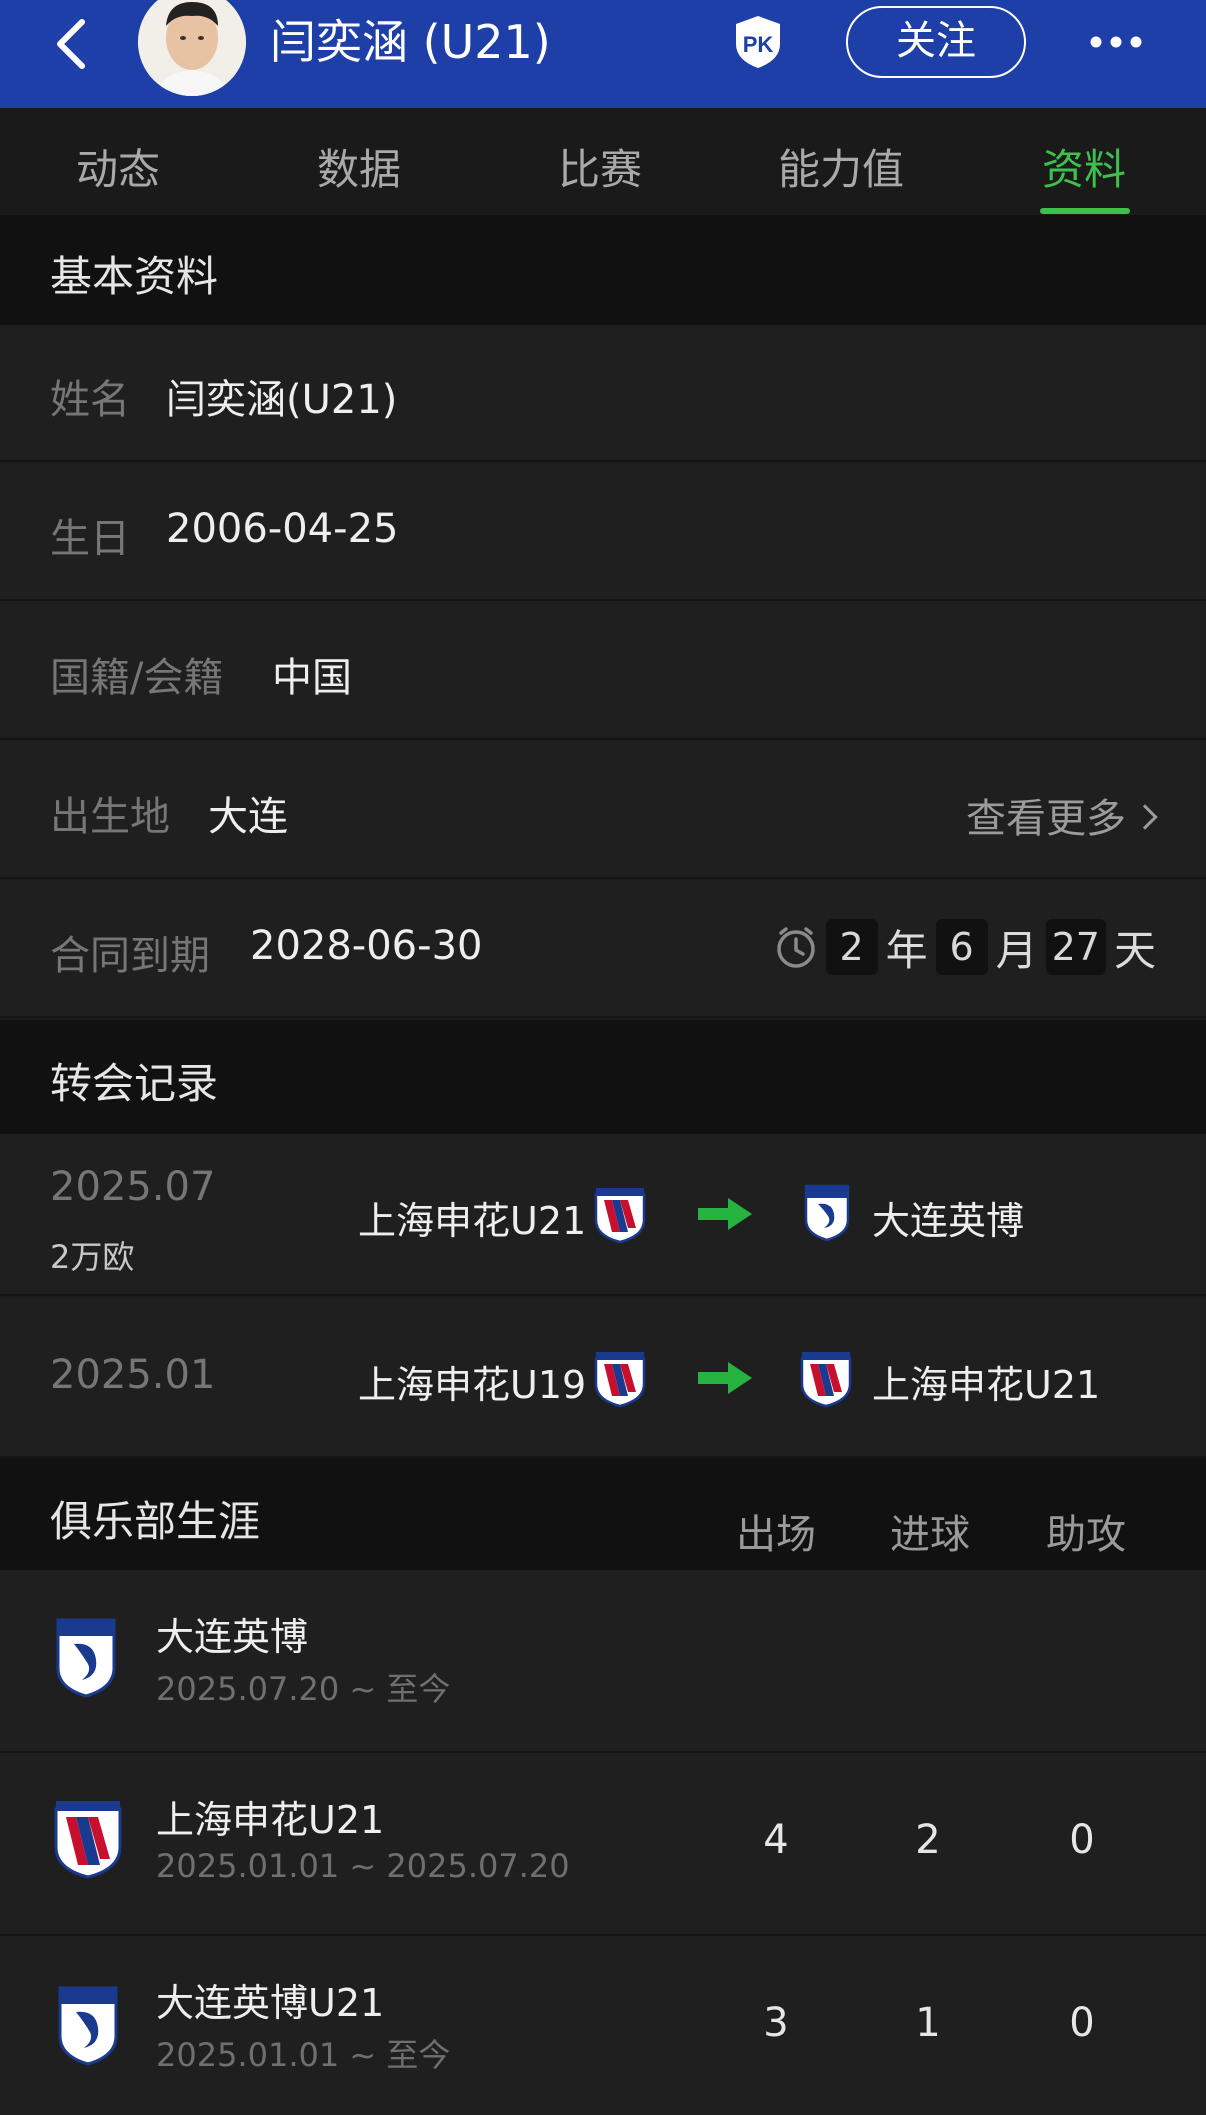 The width and height of the screenshot is (1206, 2115). I want to click on contract-value: 2028-06-30, so click(366, 946).